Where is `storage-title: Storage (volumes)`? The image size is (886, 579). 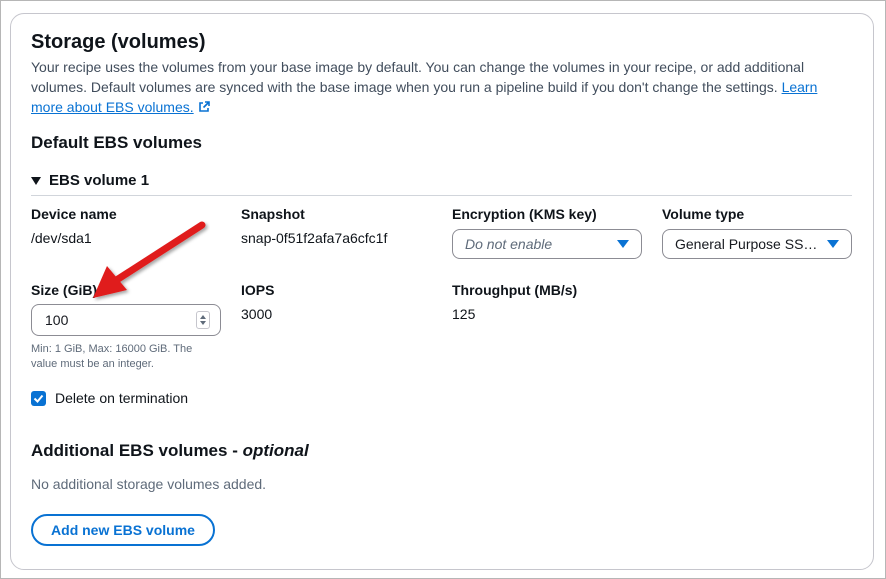
storage-title: Storage (volumes) is located at coordinates (118, 42).